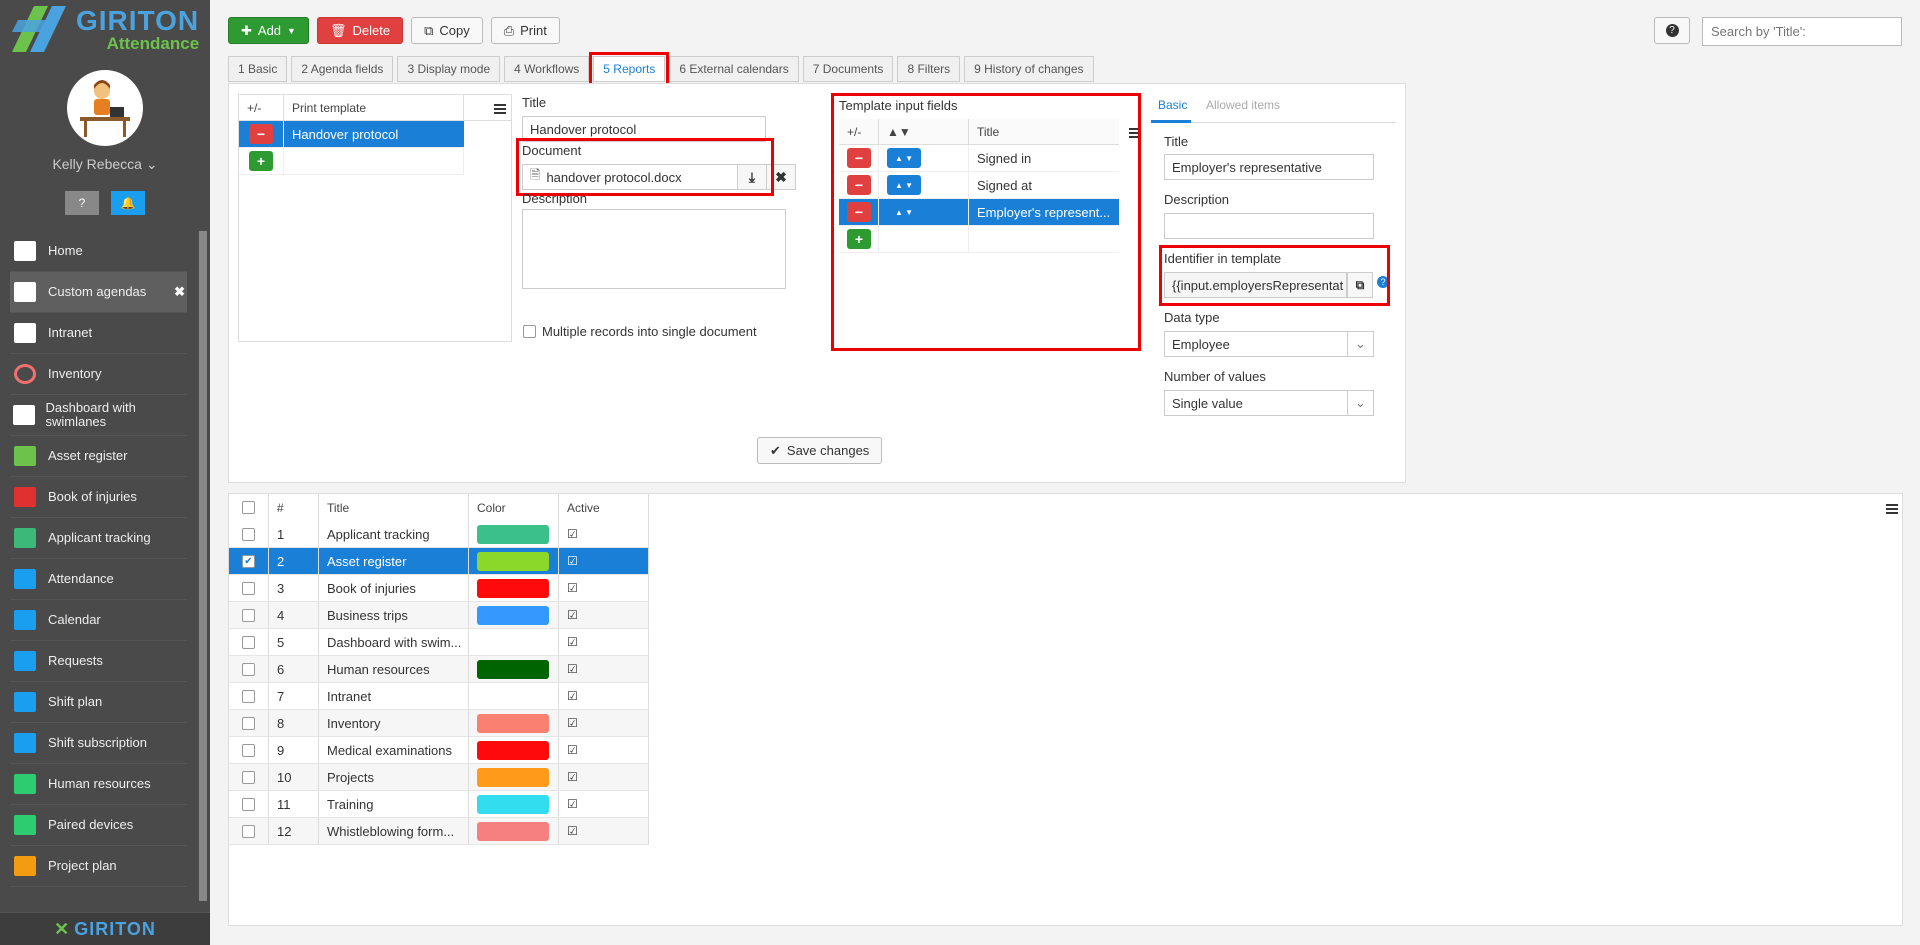 The width and height of the screenshot is (1920, 945). I want to click on copy-button: ⧉ Copy, so click(447, 30).